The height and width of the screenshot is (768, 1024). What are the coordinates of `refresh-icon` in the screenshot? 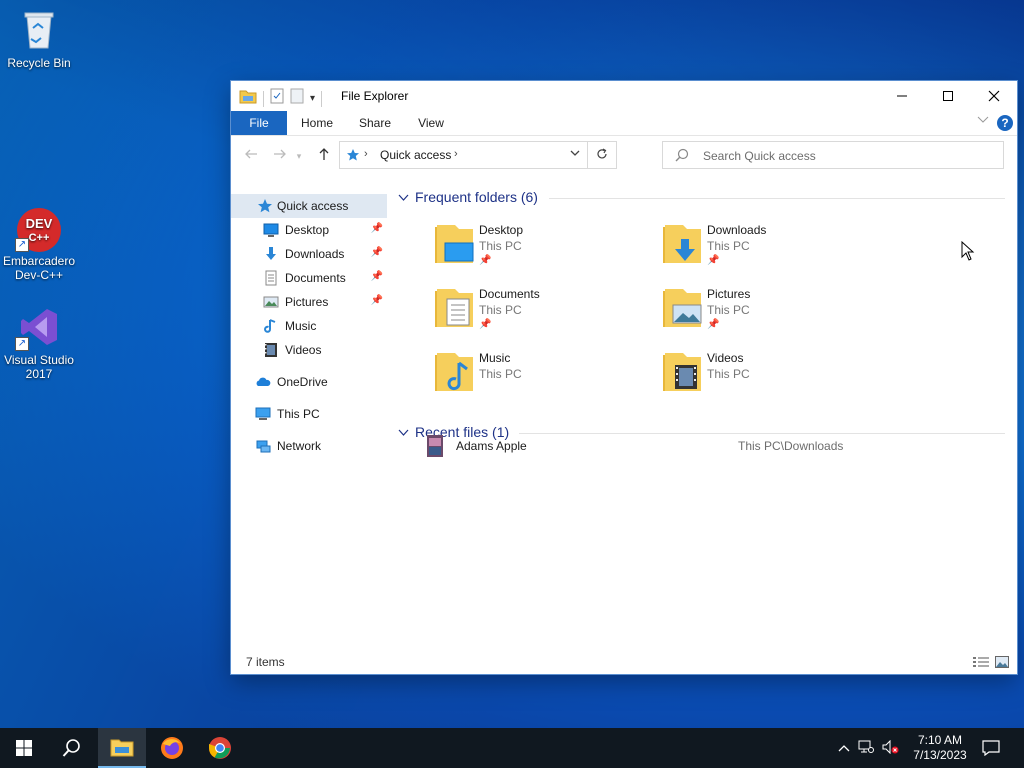 It's located at (602, 153).